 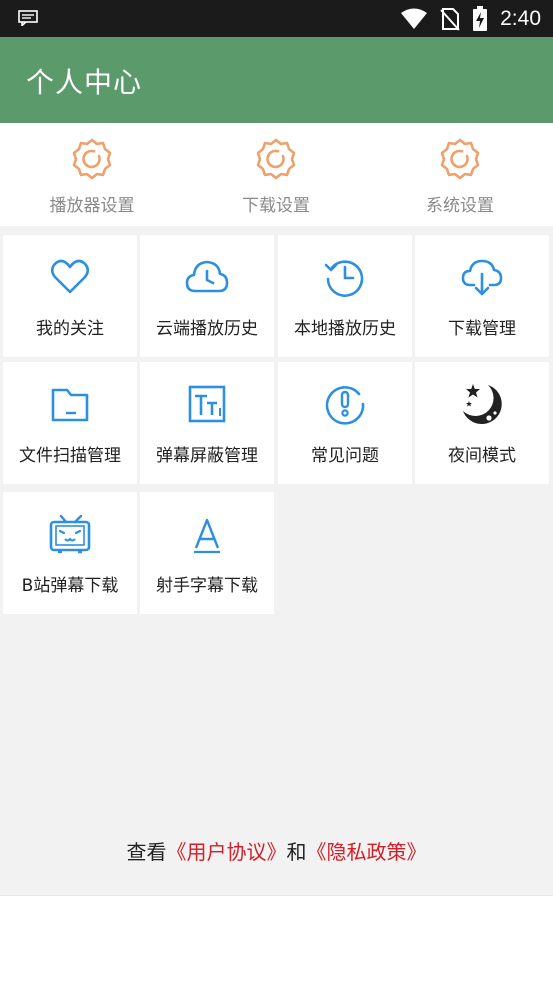 I want to click on tile-label: 弹幕屏蔽管理, so click(x=207, y=456).